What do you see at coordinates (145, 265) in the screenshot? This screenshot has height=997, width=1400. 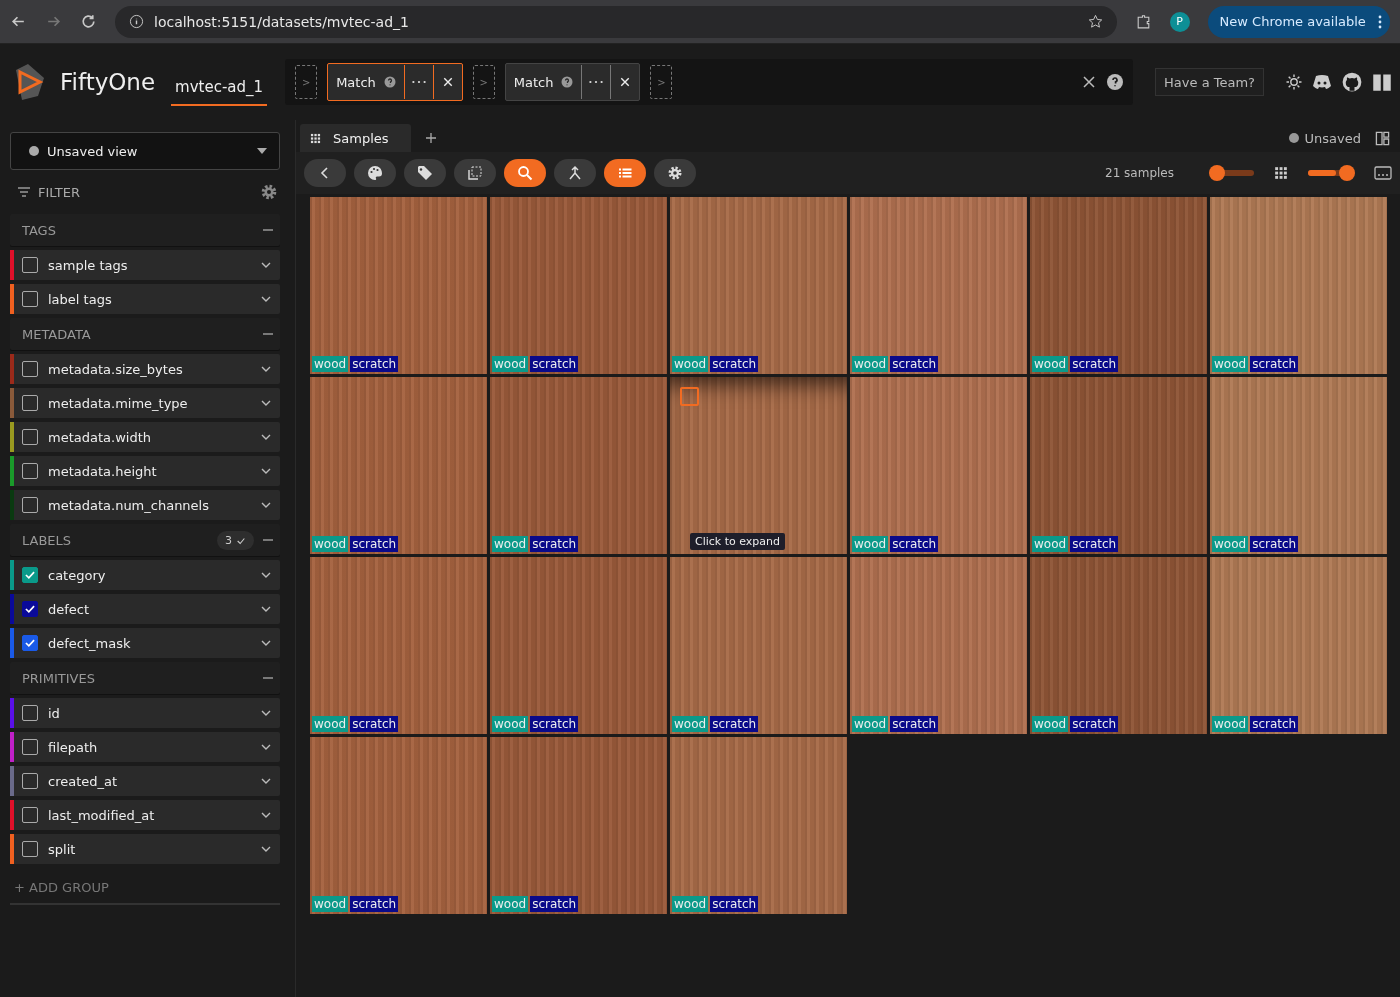 I see `field-row: sample tags` at bounding box center [145, 265].